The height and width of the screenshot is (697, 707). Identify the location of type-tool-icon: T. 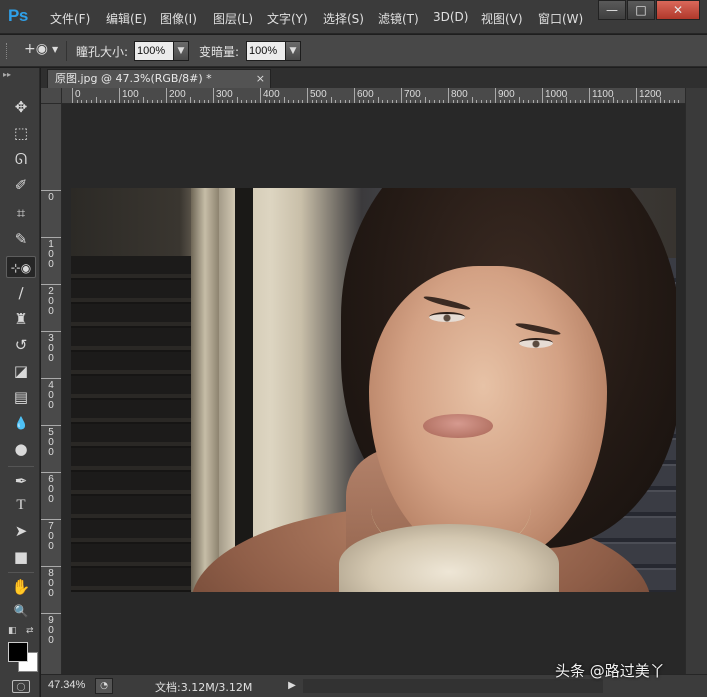
(21, 505).